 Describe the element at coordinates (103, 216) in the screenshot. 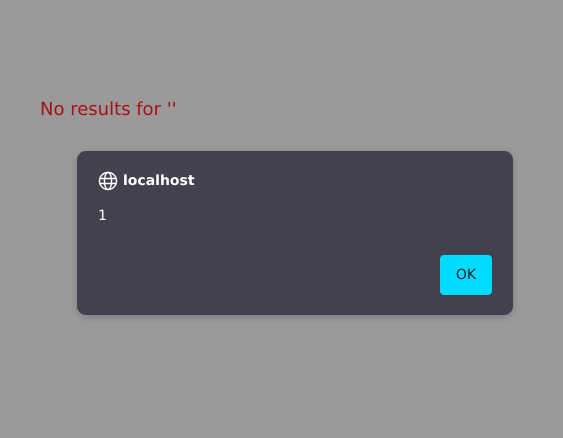

I see `dialog-message: 1` at that location.